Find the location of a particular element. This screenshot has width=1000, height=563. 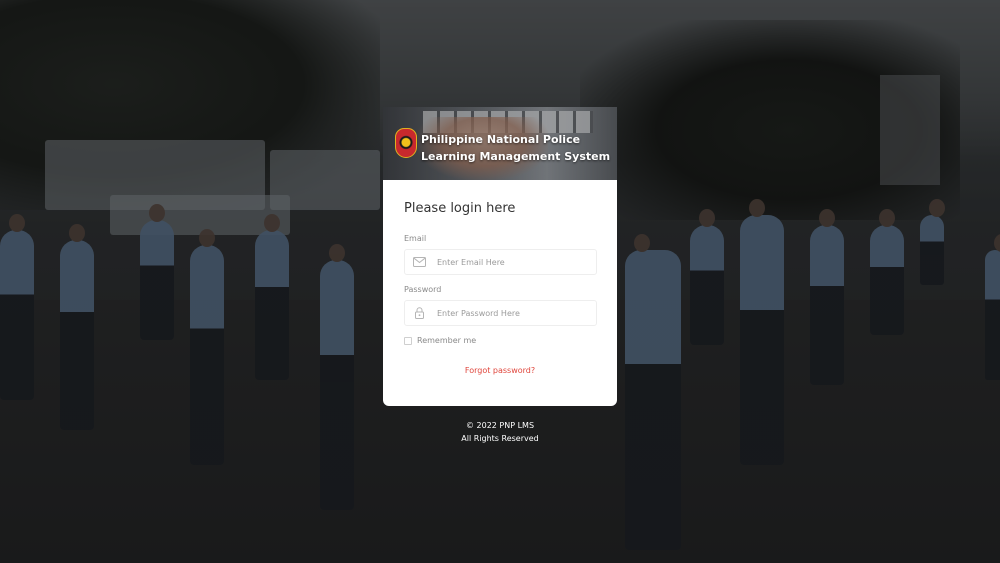

forgot-password-link: Forgot password? is located at coordinates (500, 370).